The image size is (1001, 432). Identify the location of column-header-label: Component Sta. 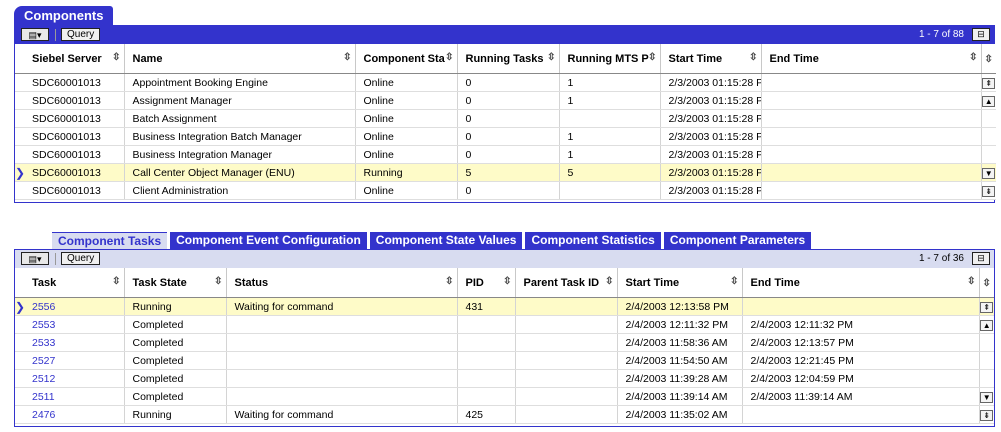
(404, 58).